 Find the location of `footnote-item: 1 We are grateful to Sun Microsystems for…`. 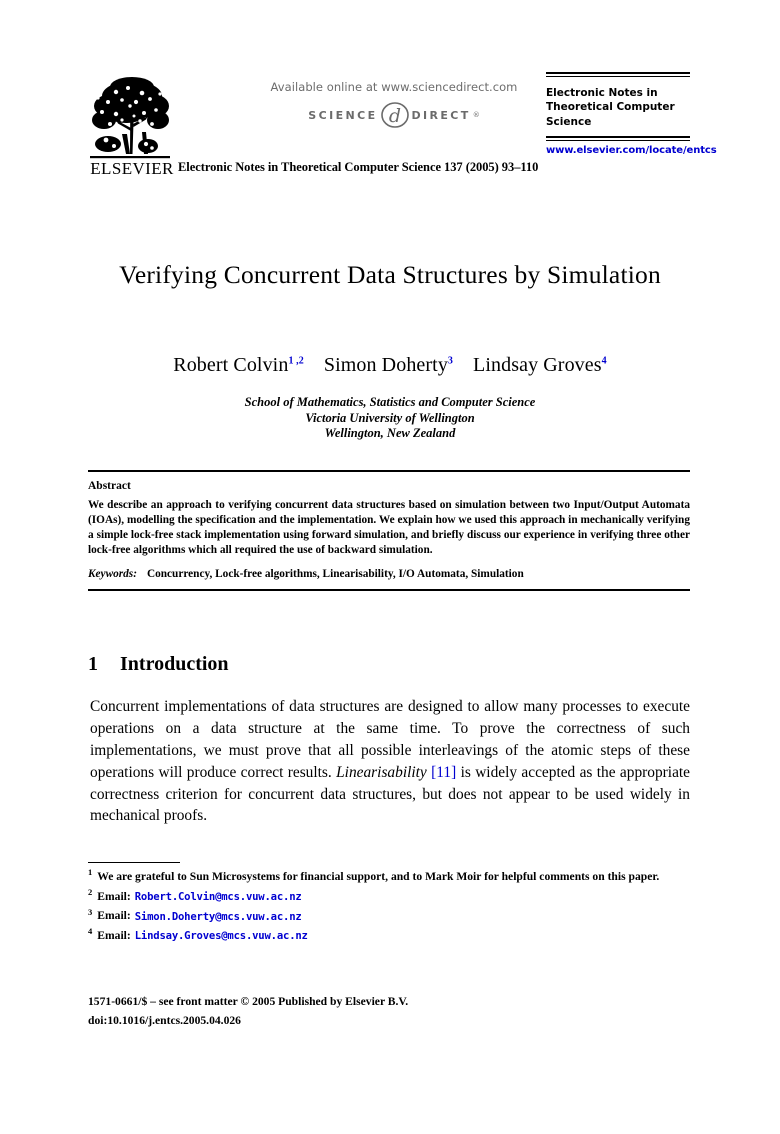

footnote-item: 1 We are grateful to Sun Microsystems for… is located at coordinates (389, 876).